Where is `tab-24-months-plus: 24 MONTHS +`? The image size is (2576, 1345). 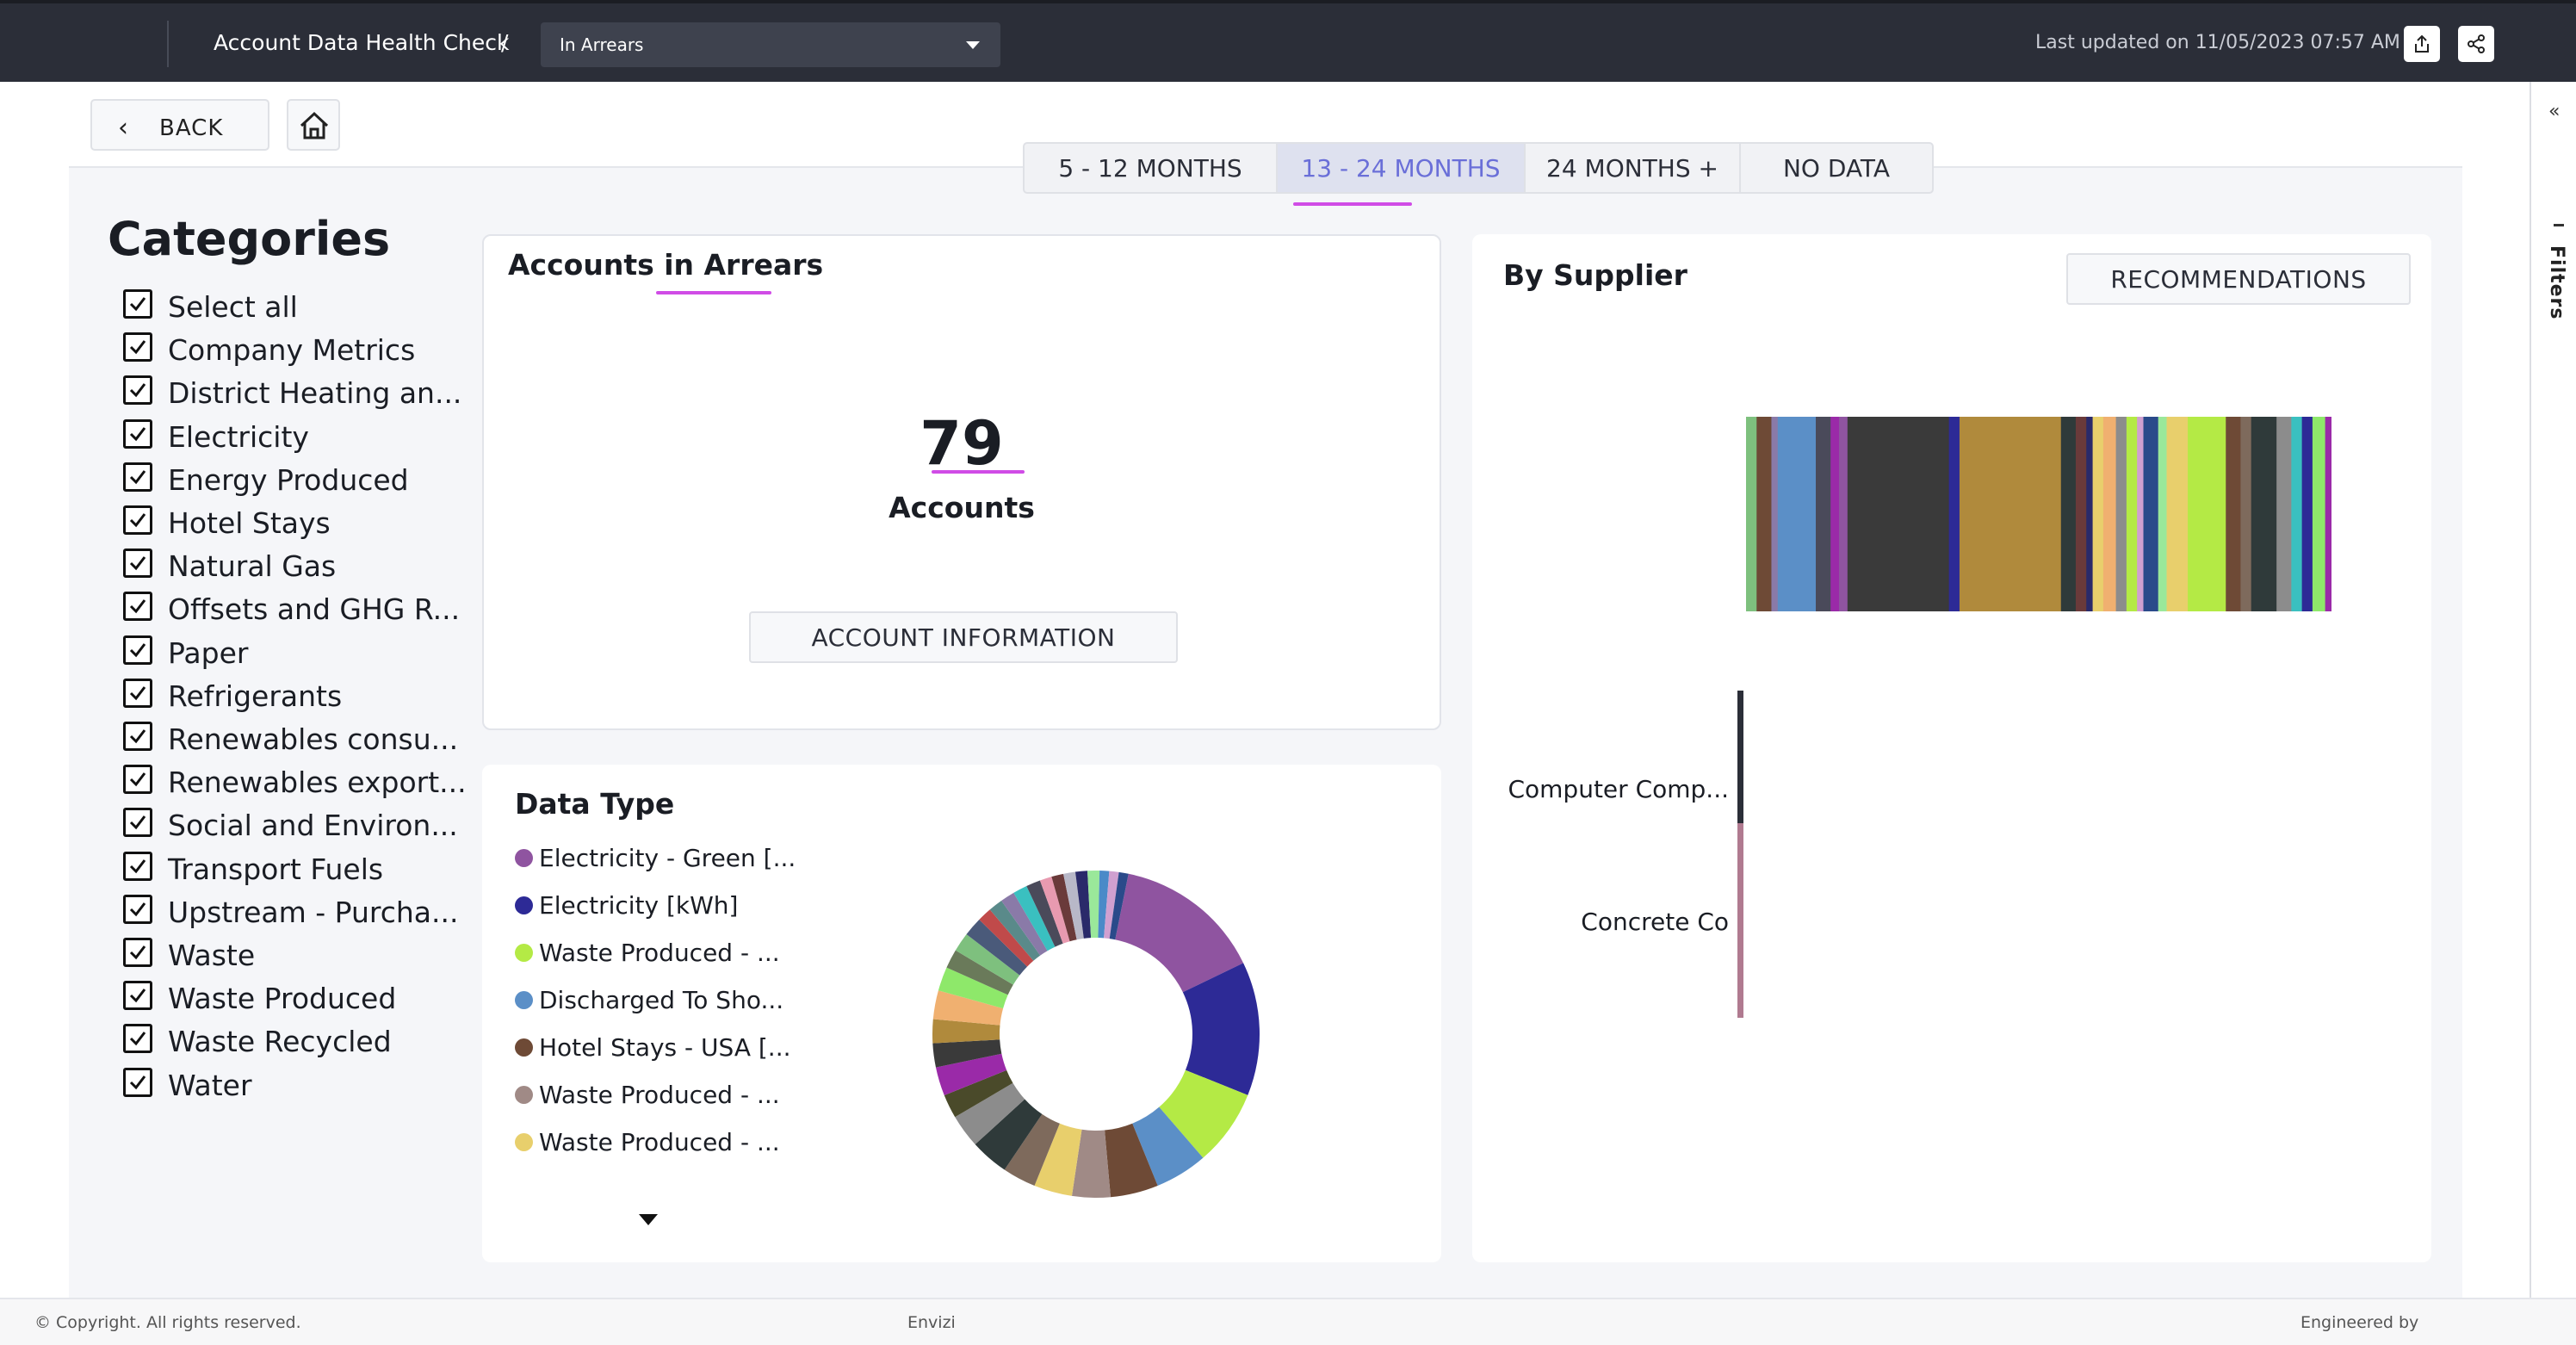
tab-24-months-plus: 24 MONTHS + is located at coordinates (1634, 168).